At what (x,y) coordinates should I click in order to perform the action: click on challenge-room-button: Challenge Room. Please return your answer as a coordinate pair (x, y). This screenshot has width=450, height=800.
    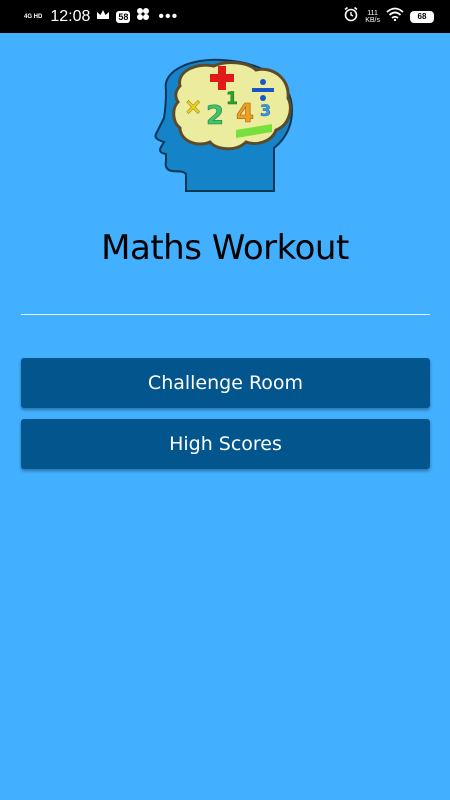
    Looking at the image, I should click on (225, 383).